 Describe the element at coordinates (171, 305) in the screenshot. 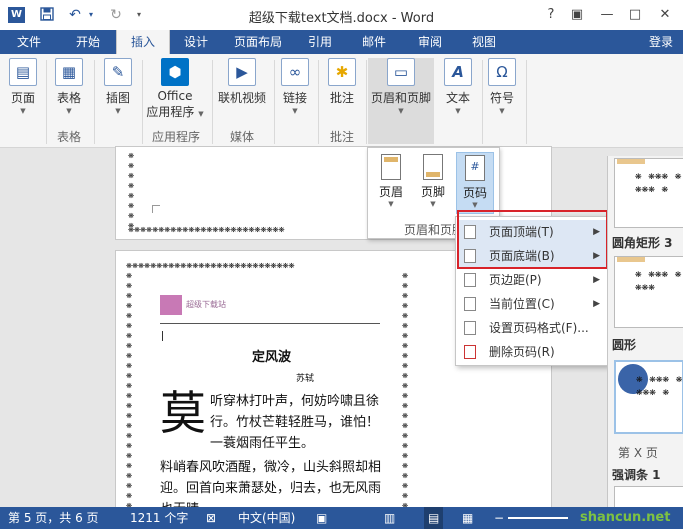

I see `header-logo` at that location.